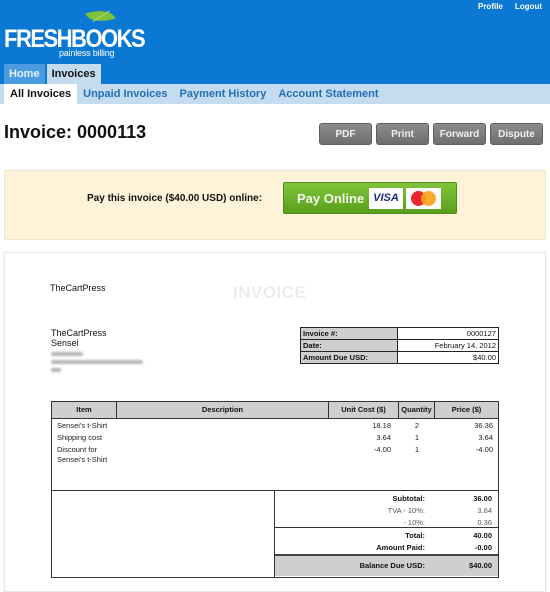 Image resolution: width=550 pixels, height=592 pixels. What do you see at coordinates (431, 134) in the screenshot?
I see `invoice-actions: PDF Print Forward Dispute` at bounding box center [431, 134].